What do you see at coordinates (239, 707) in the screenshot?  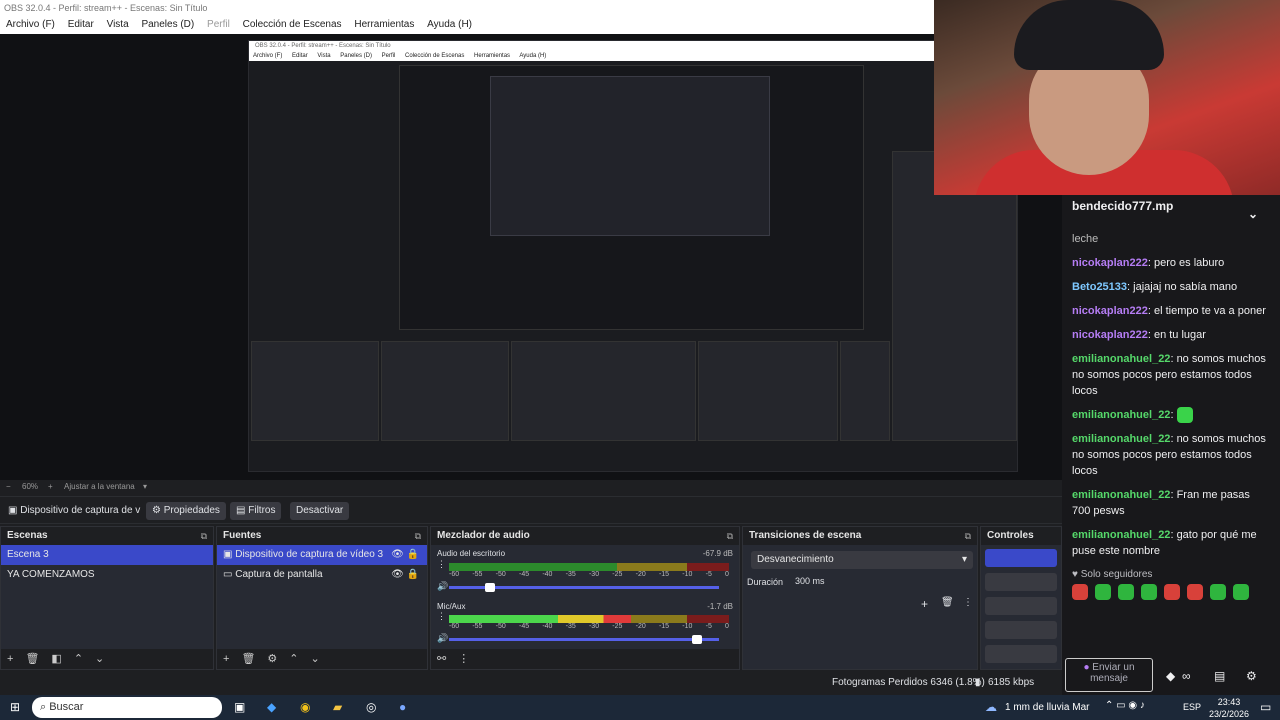 I see `task-view-icon: ▣` at bounding box center [239, 707].